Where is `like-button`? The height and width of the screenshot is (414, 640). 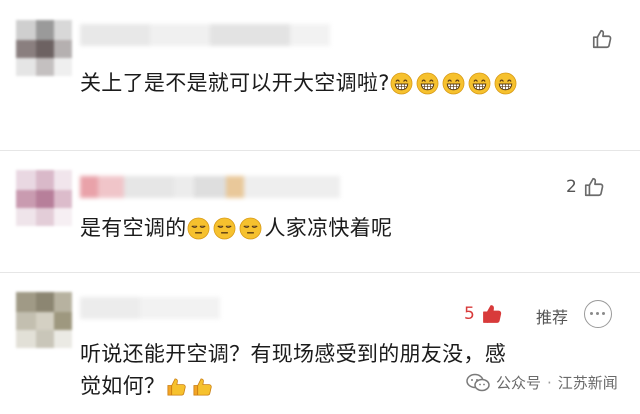 like-button is located at coordinates (599, 39).